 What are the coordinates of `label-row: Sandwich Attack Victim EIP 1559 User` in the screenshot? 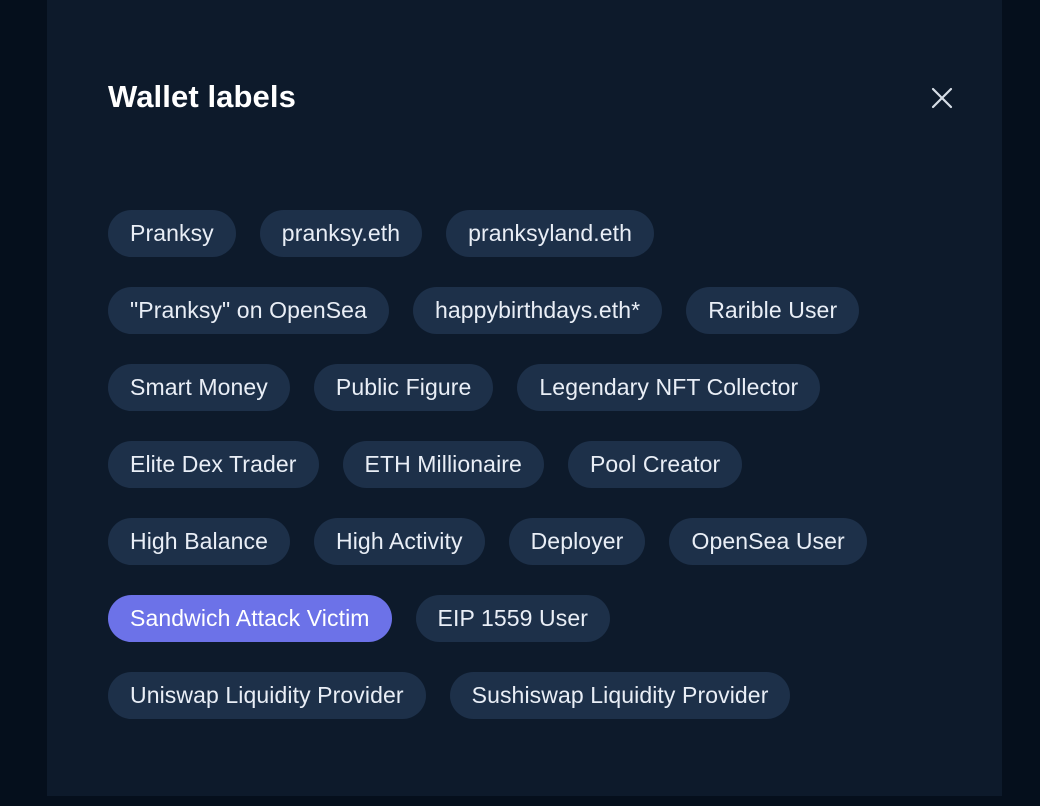 It's located at (528, 618).